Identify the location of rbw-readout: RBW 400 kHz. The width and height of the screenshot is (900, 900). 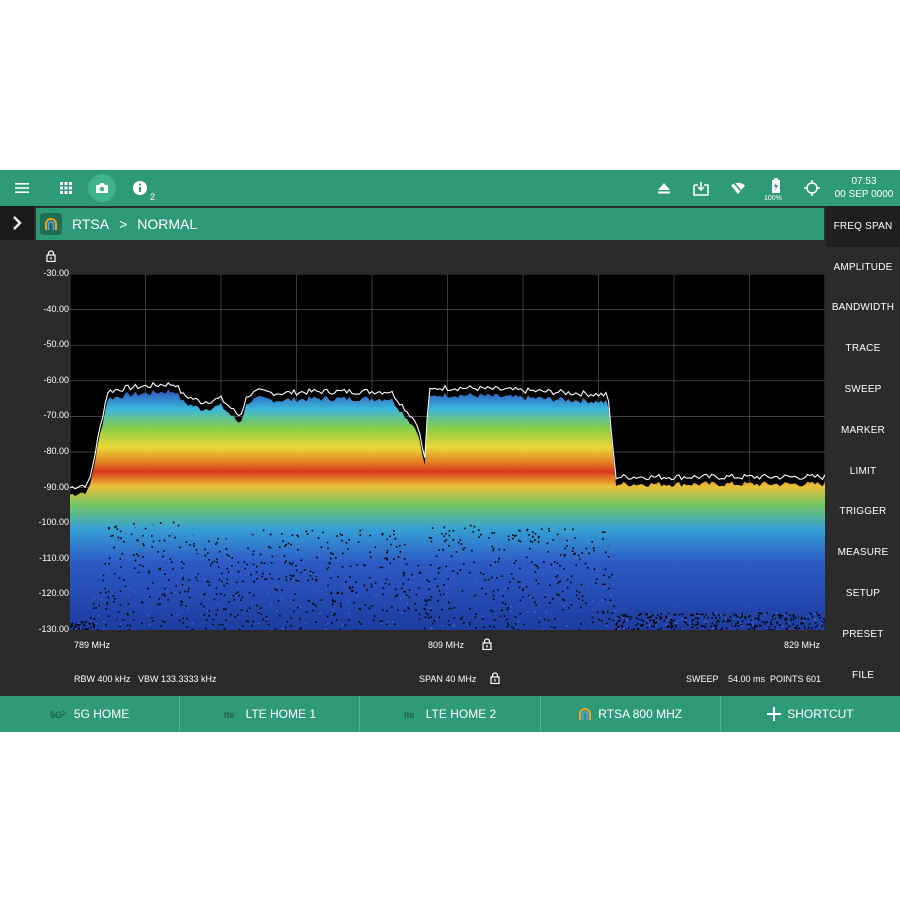
(102, 679).